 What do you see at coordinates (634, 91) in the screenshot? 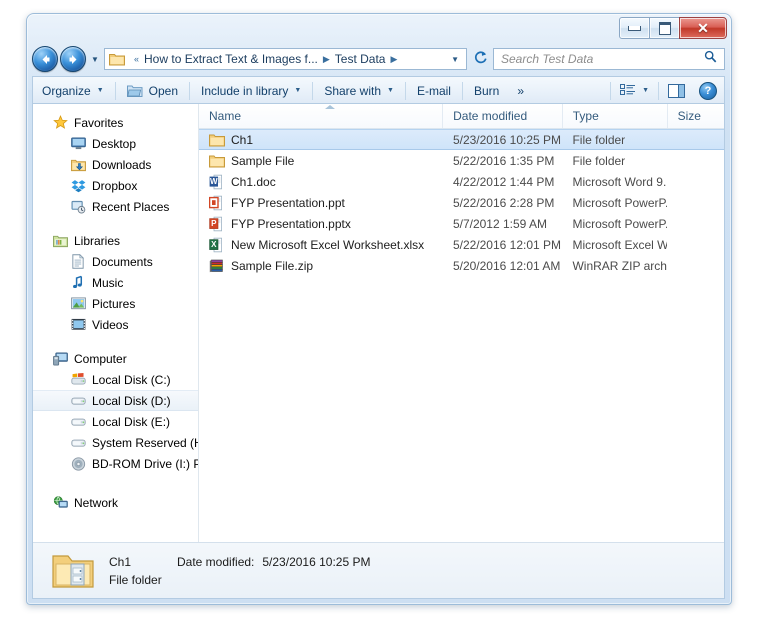
I see `change-view-button: ▼` at bounding box center [634, 91].